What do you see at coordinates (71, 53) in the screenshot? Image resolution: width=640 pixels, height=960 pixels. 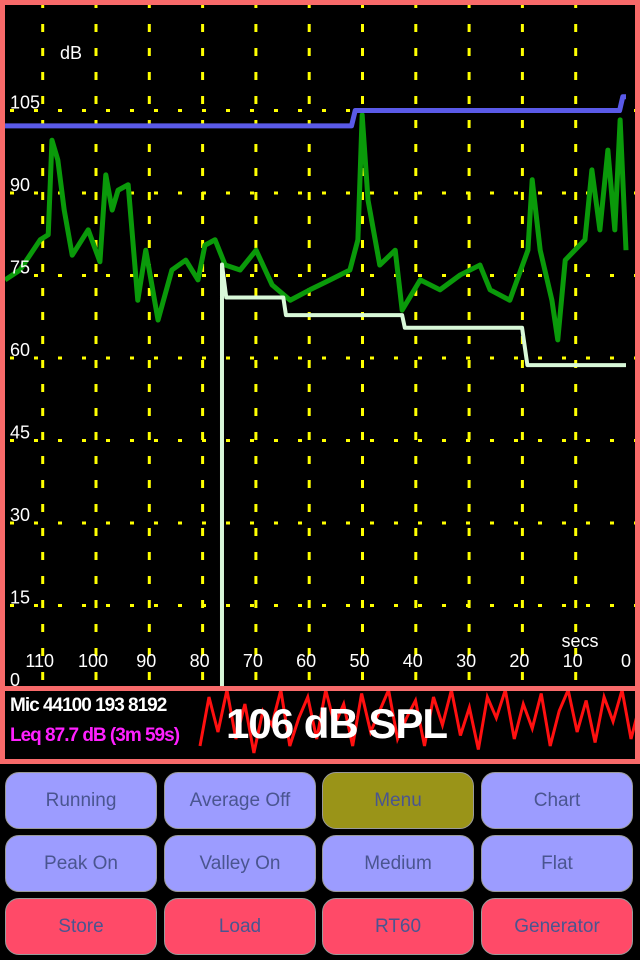 I see `y-axis-label: dB` at bounding box center [71, 53].